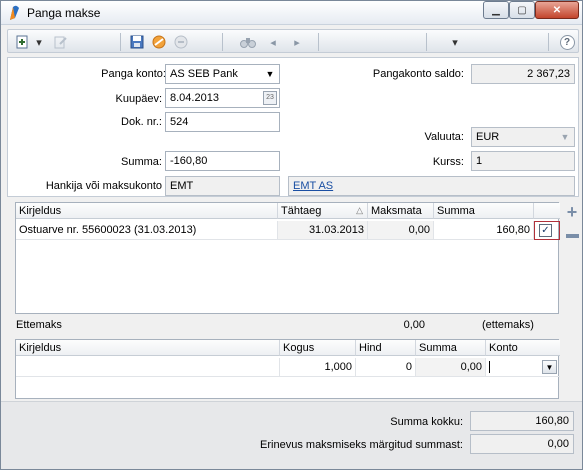  Describe the element at coordinates (386, 348) in the screenshot. I see `lines-header-price: Hind` at that location.